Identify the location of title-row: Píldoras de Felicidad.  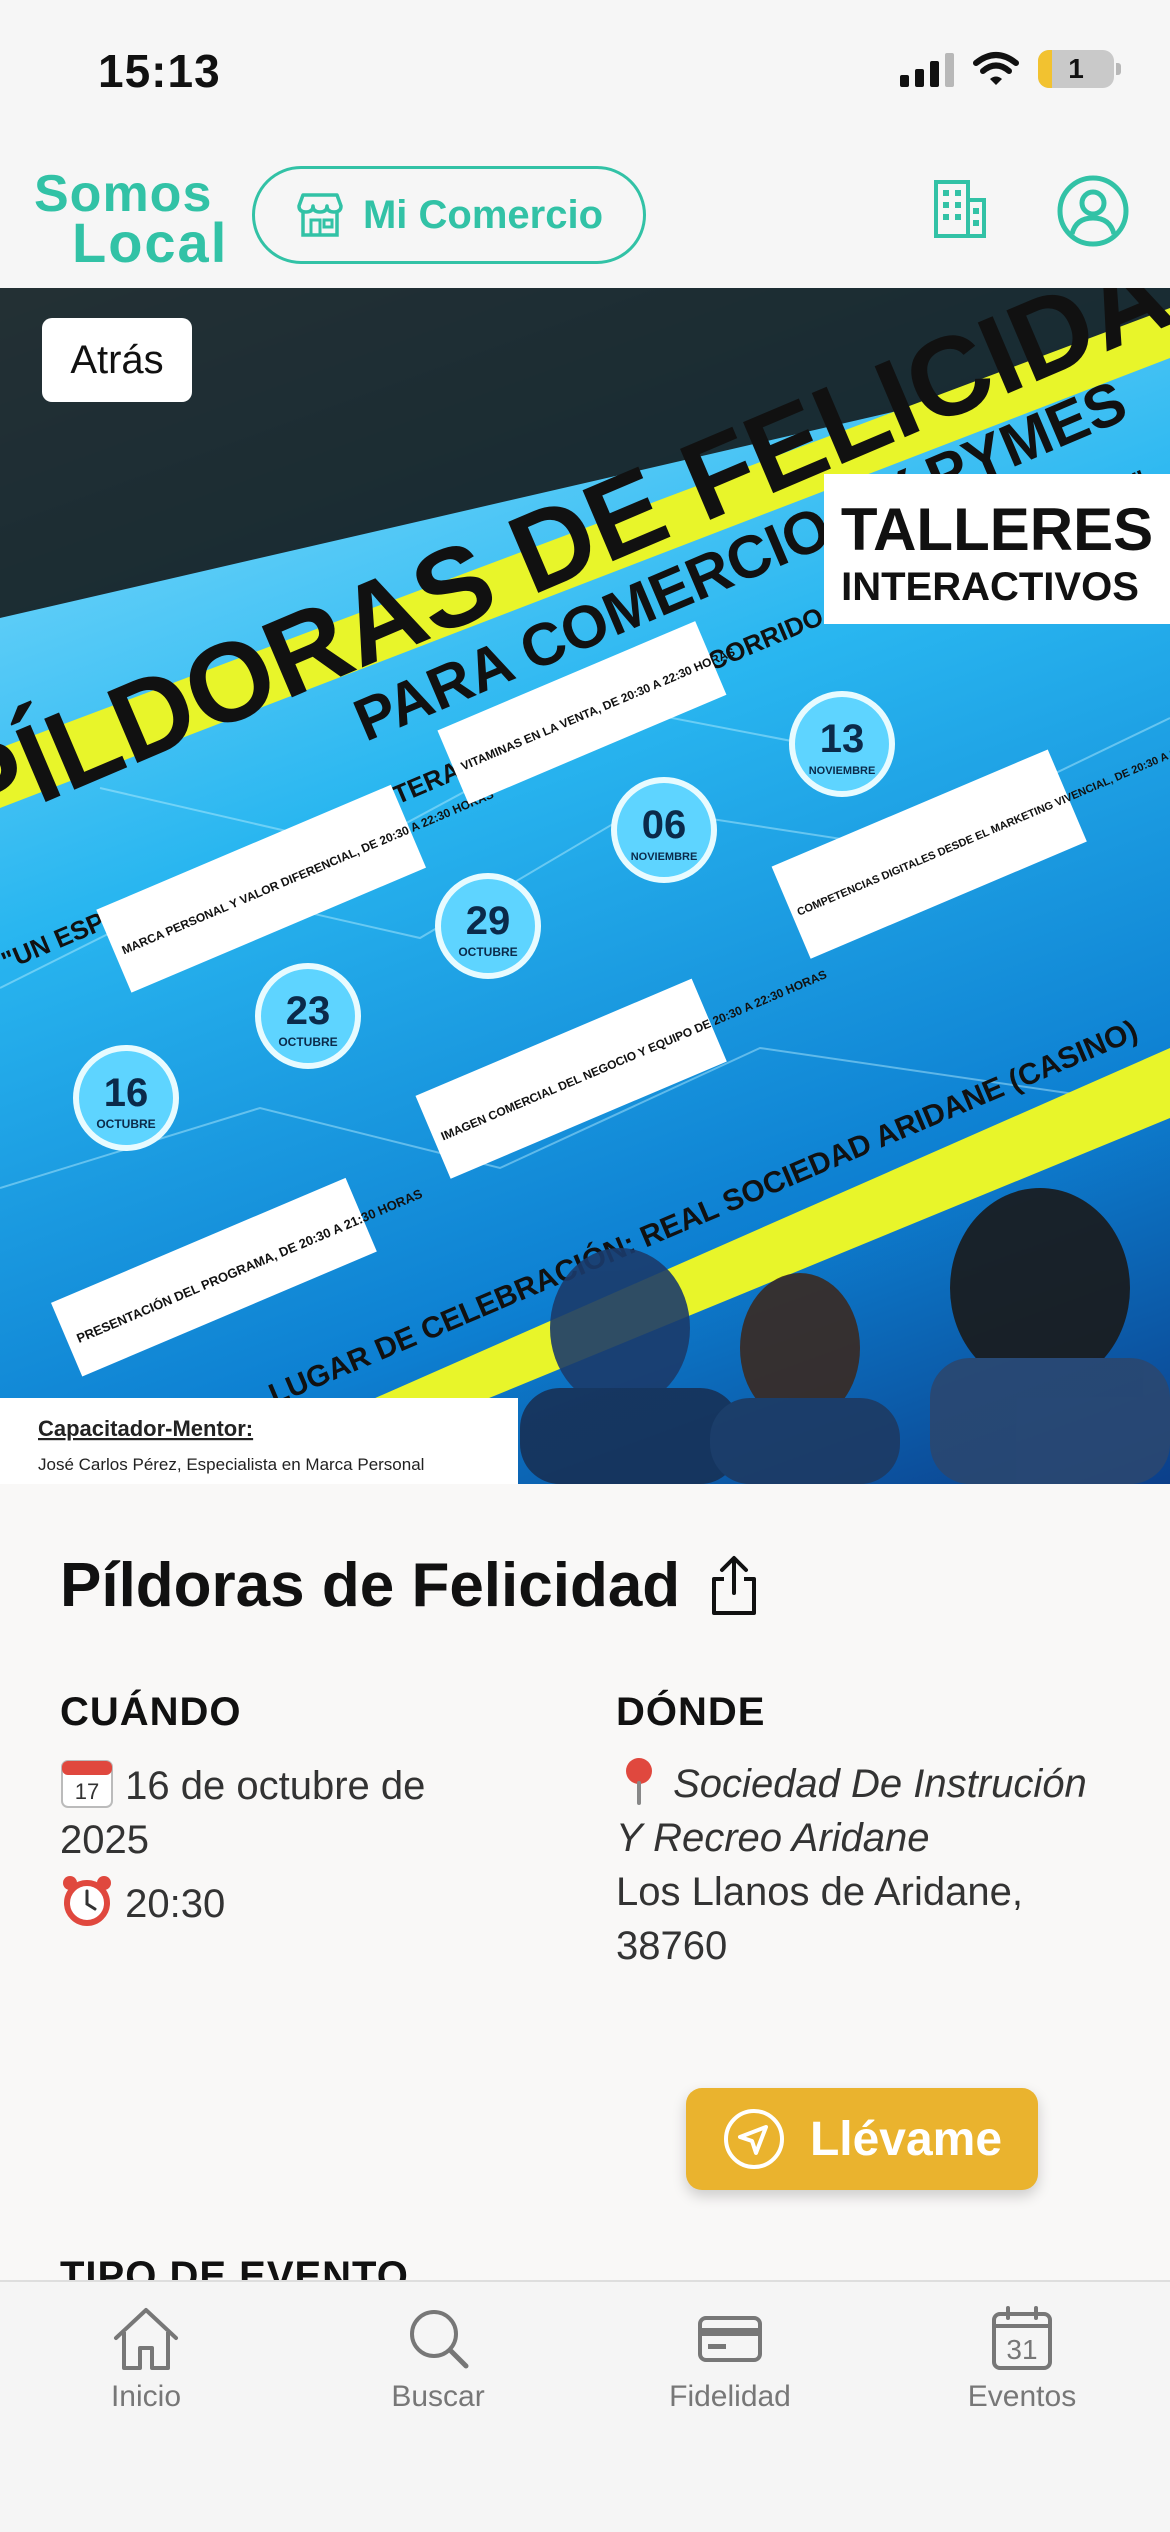
(410, 1585).